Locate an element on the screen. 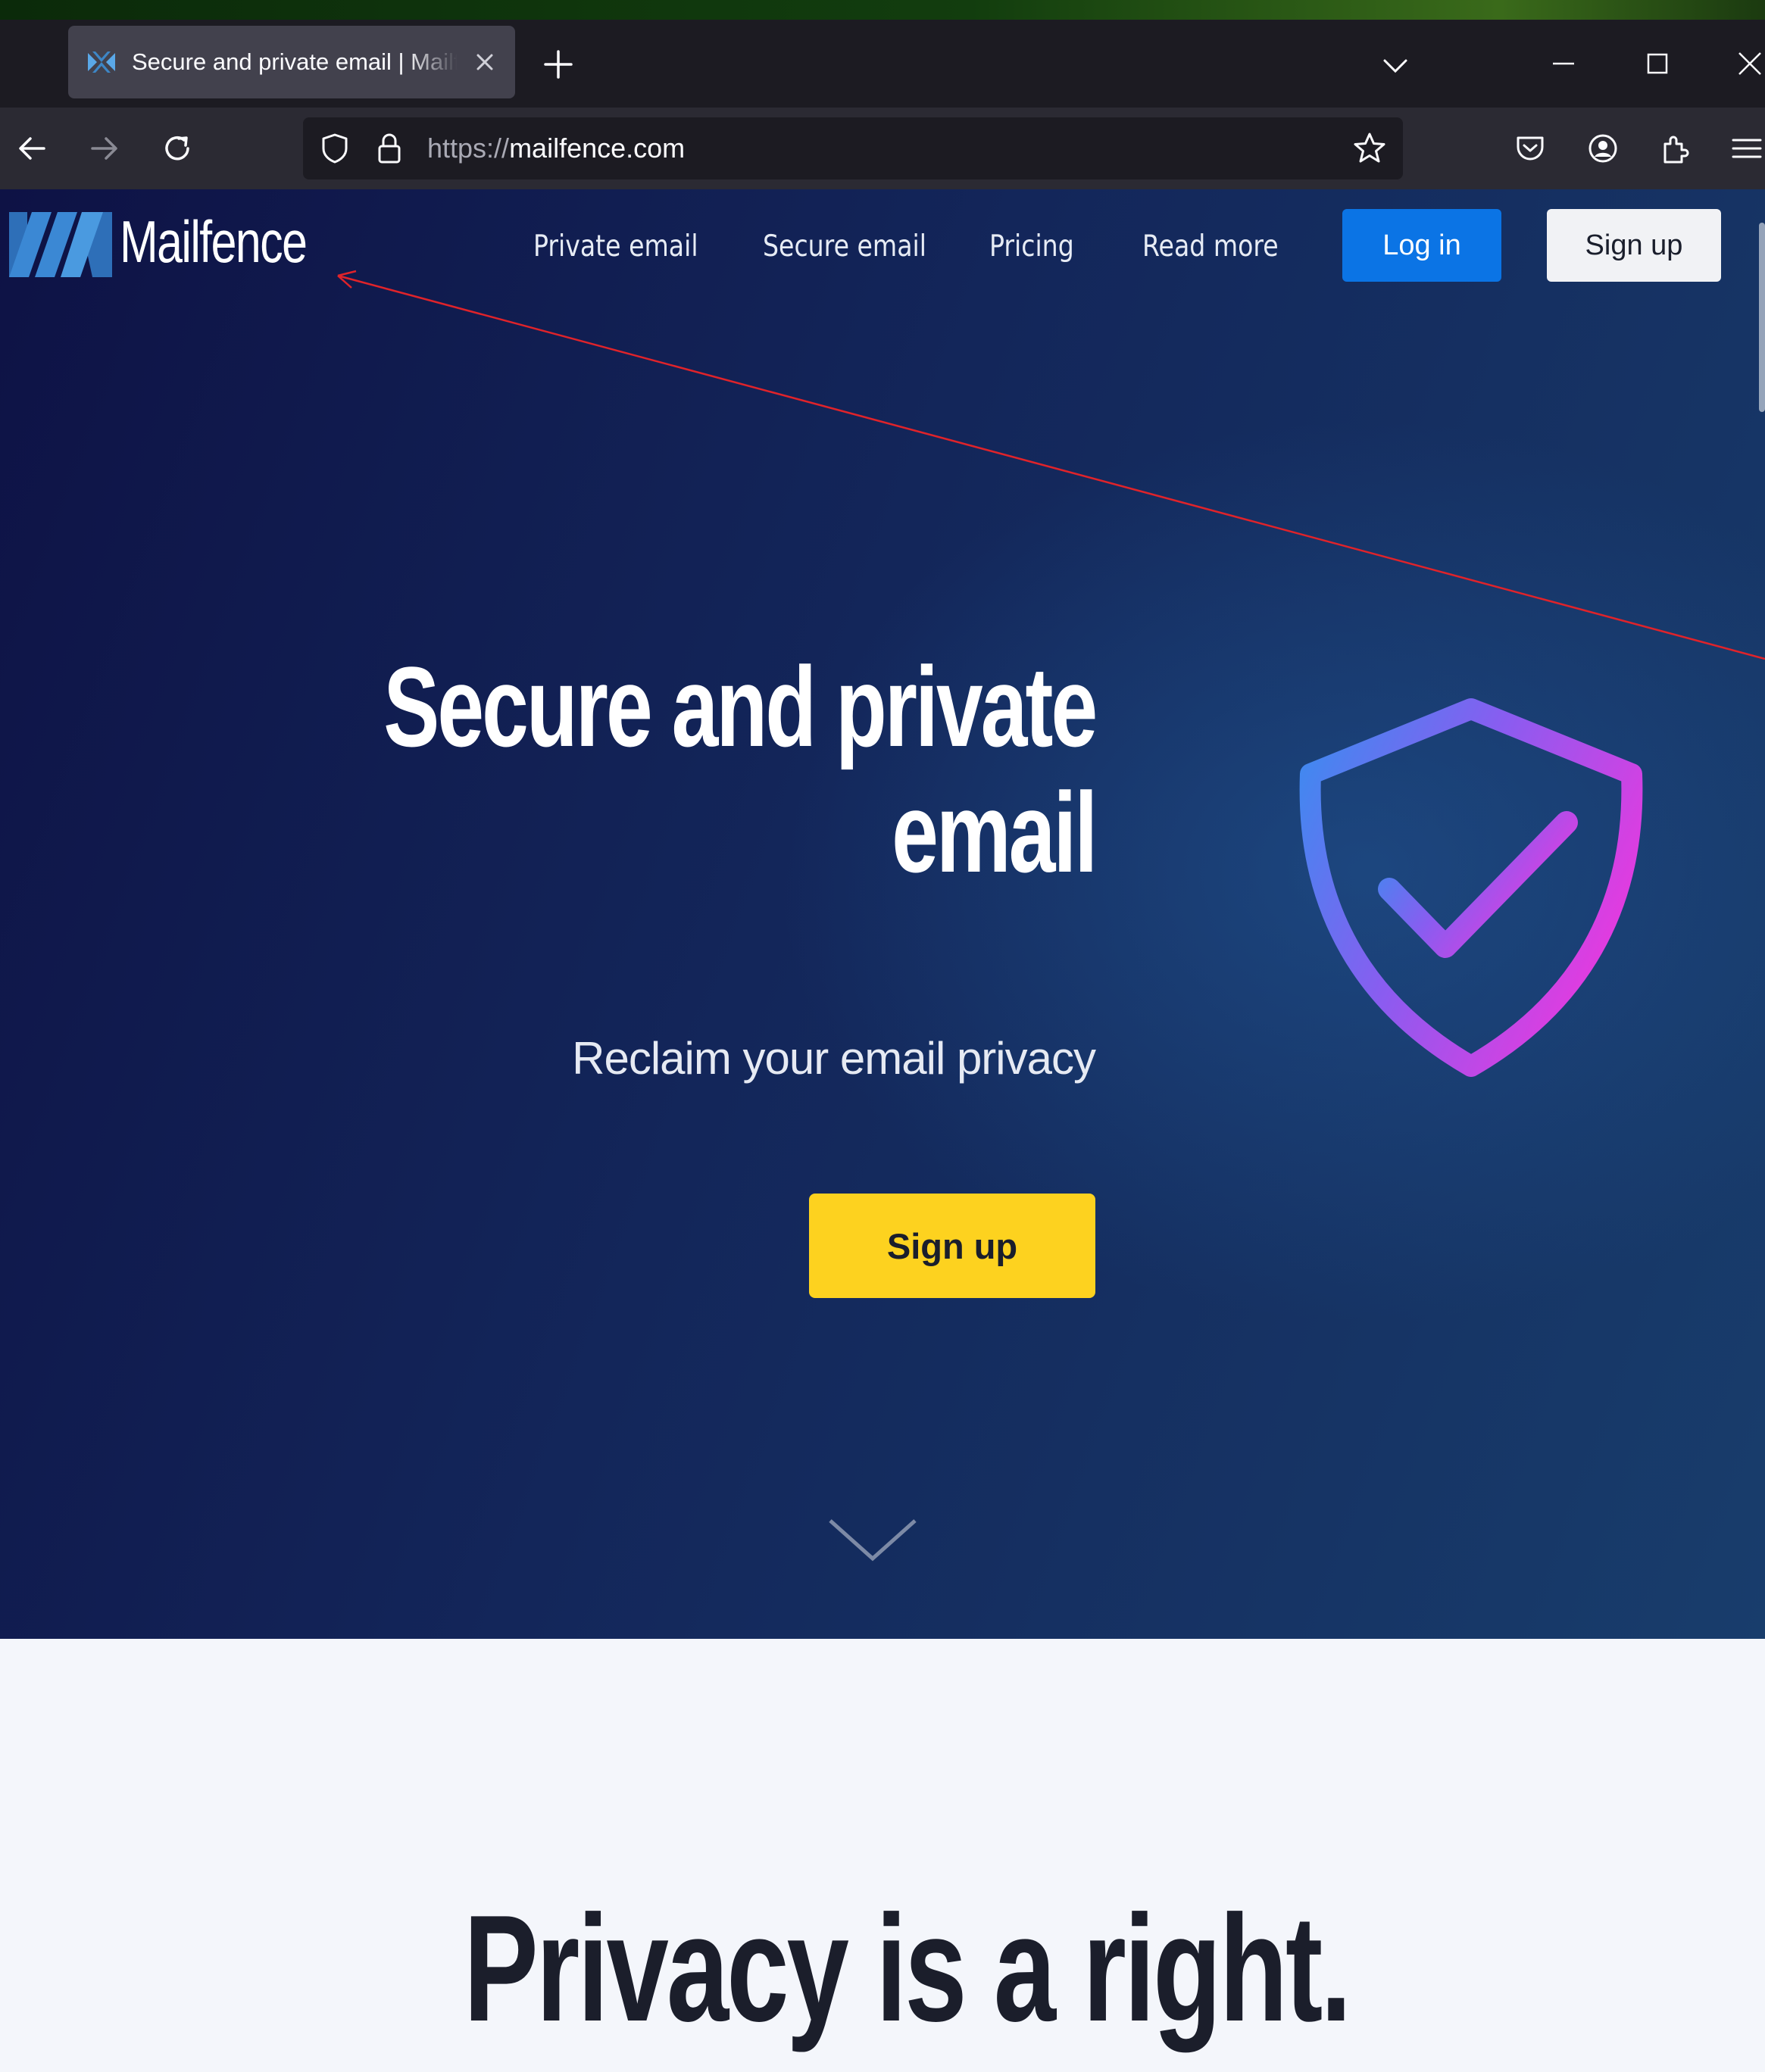 This screenshot has width=1765, height=2072. hero-title-line2: email is located at coordinates (994, 832).